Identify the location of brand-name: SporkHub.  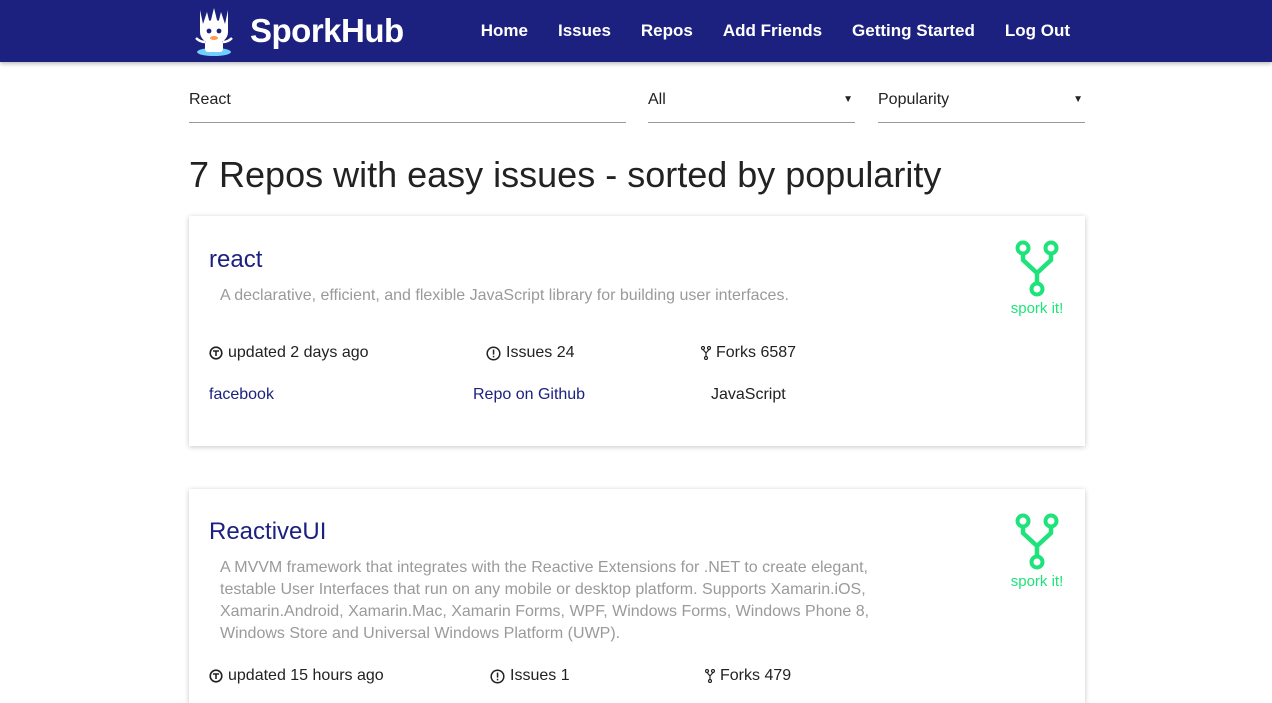
(327, 30).